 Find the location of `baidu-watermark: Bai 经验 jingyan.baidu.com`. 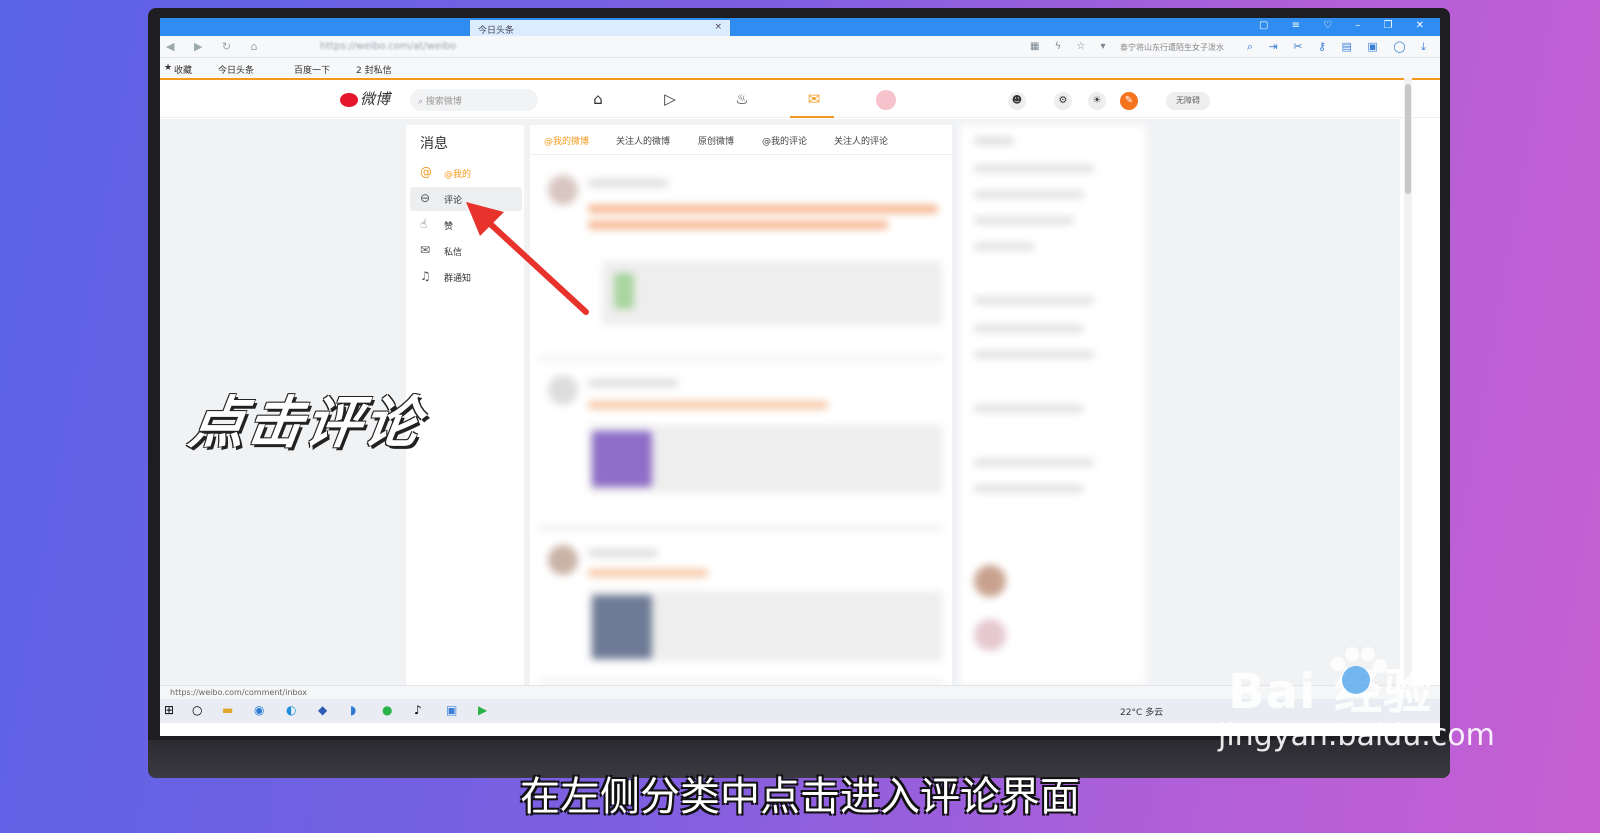

baidu-watermark: Bai 经验 jingyan.baidu.com is located at coordinates (1356, 700).